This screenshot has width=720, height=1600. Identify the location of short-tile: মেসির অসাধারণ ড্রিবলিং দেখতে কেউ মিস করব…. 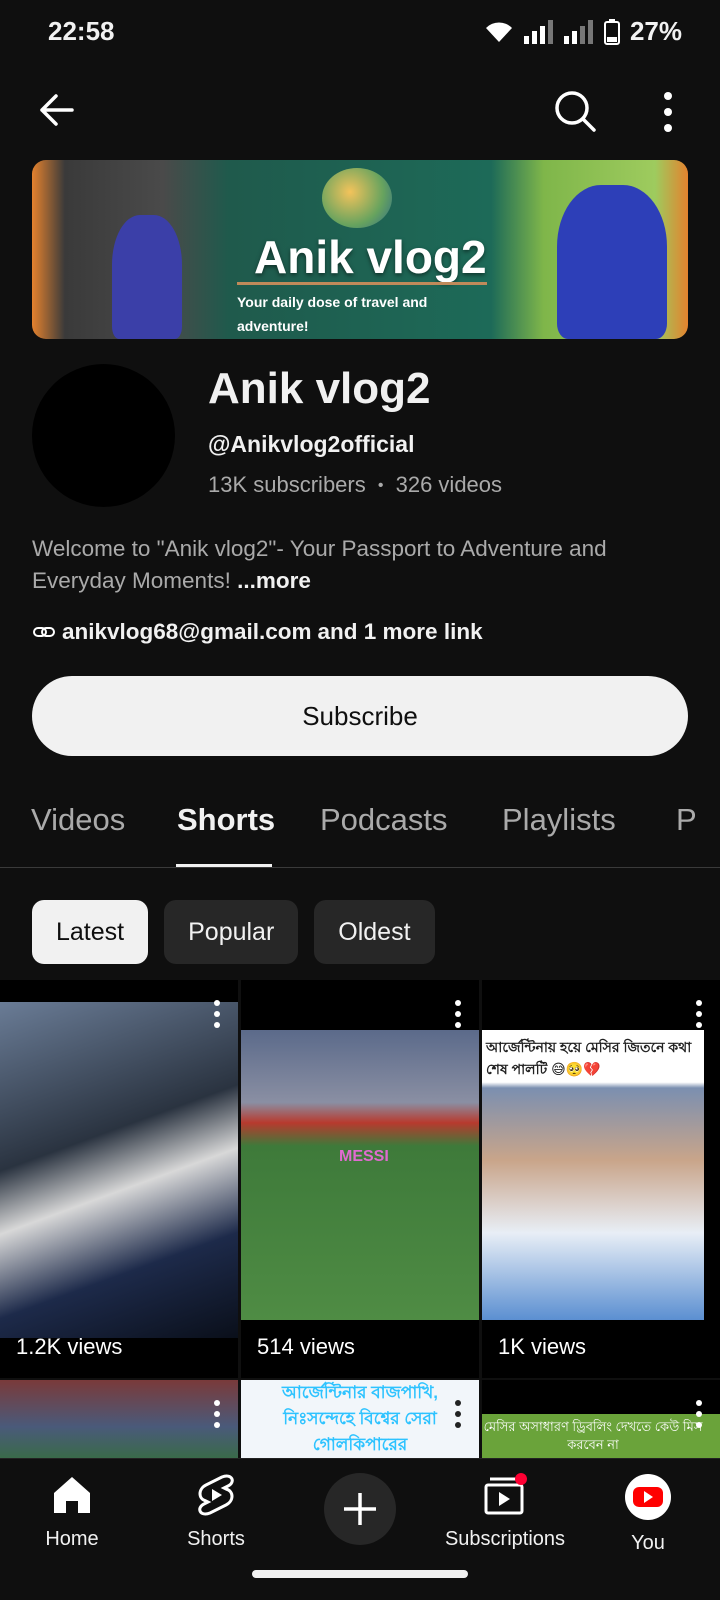
(601, 1419).